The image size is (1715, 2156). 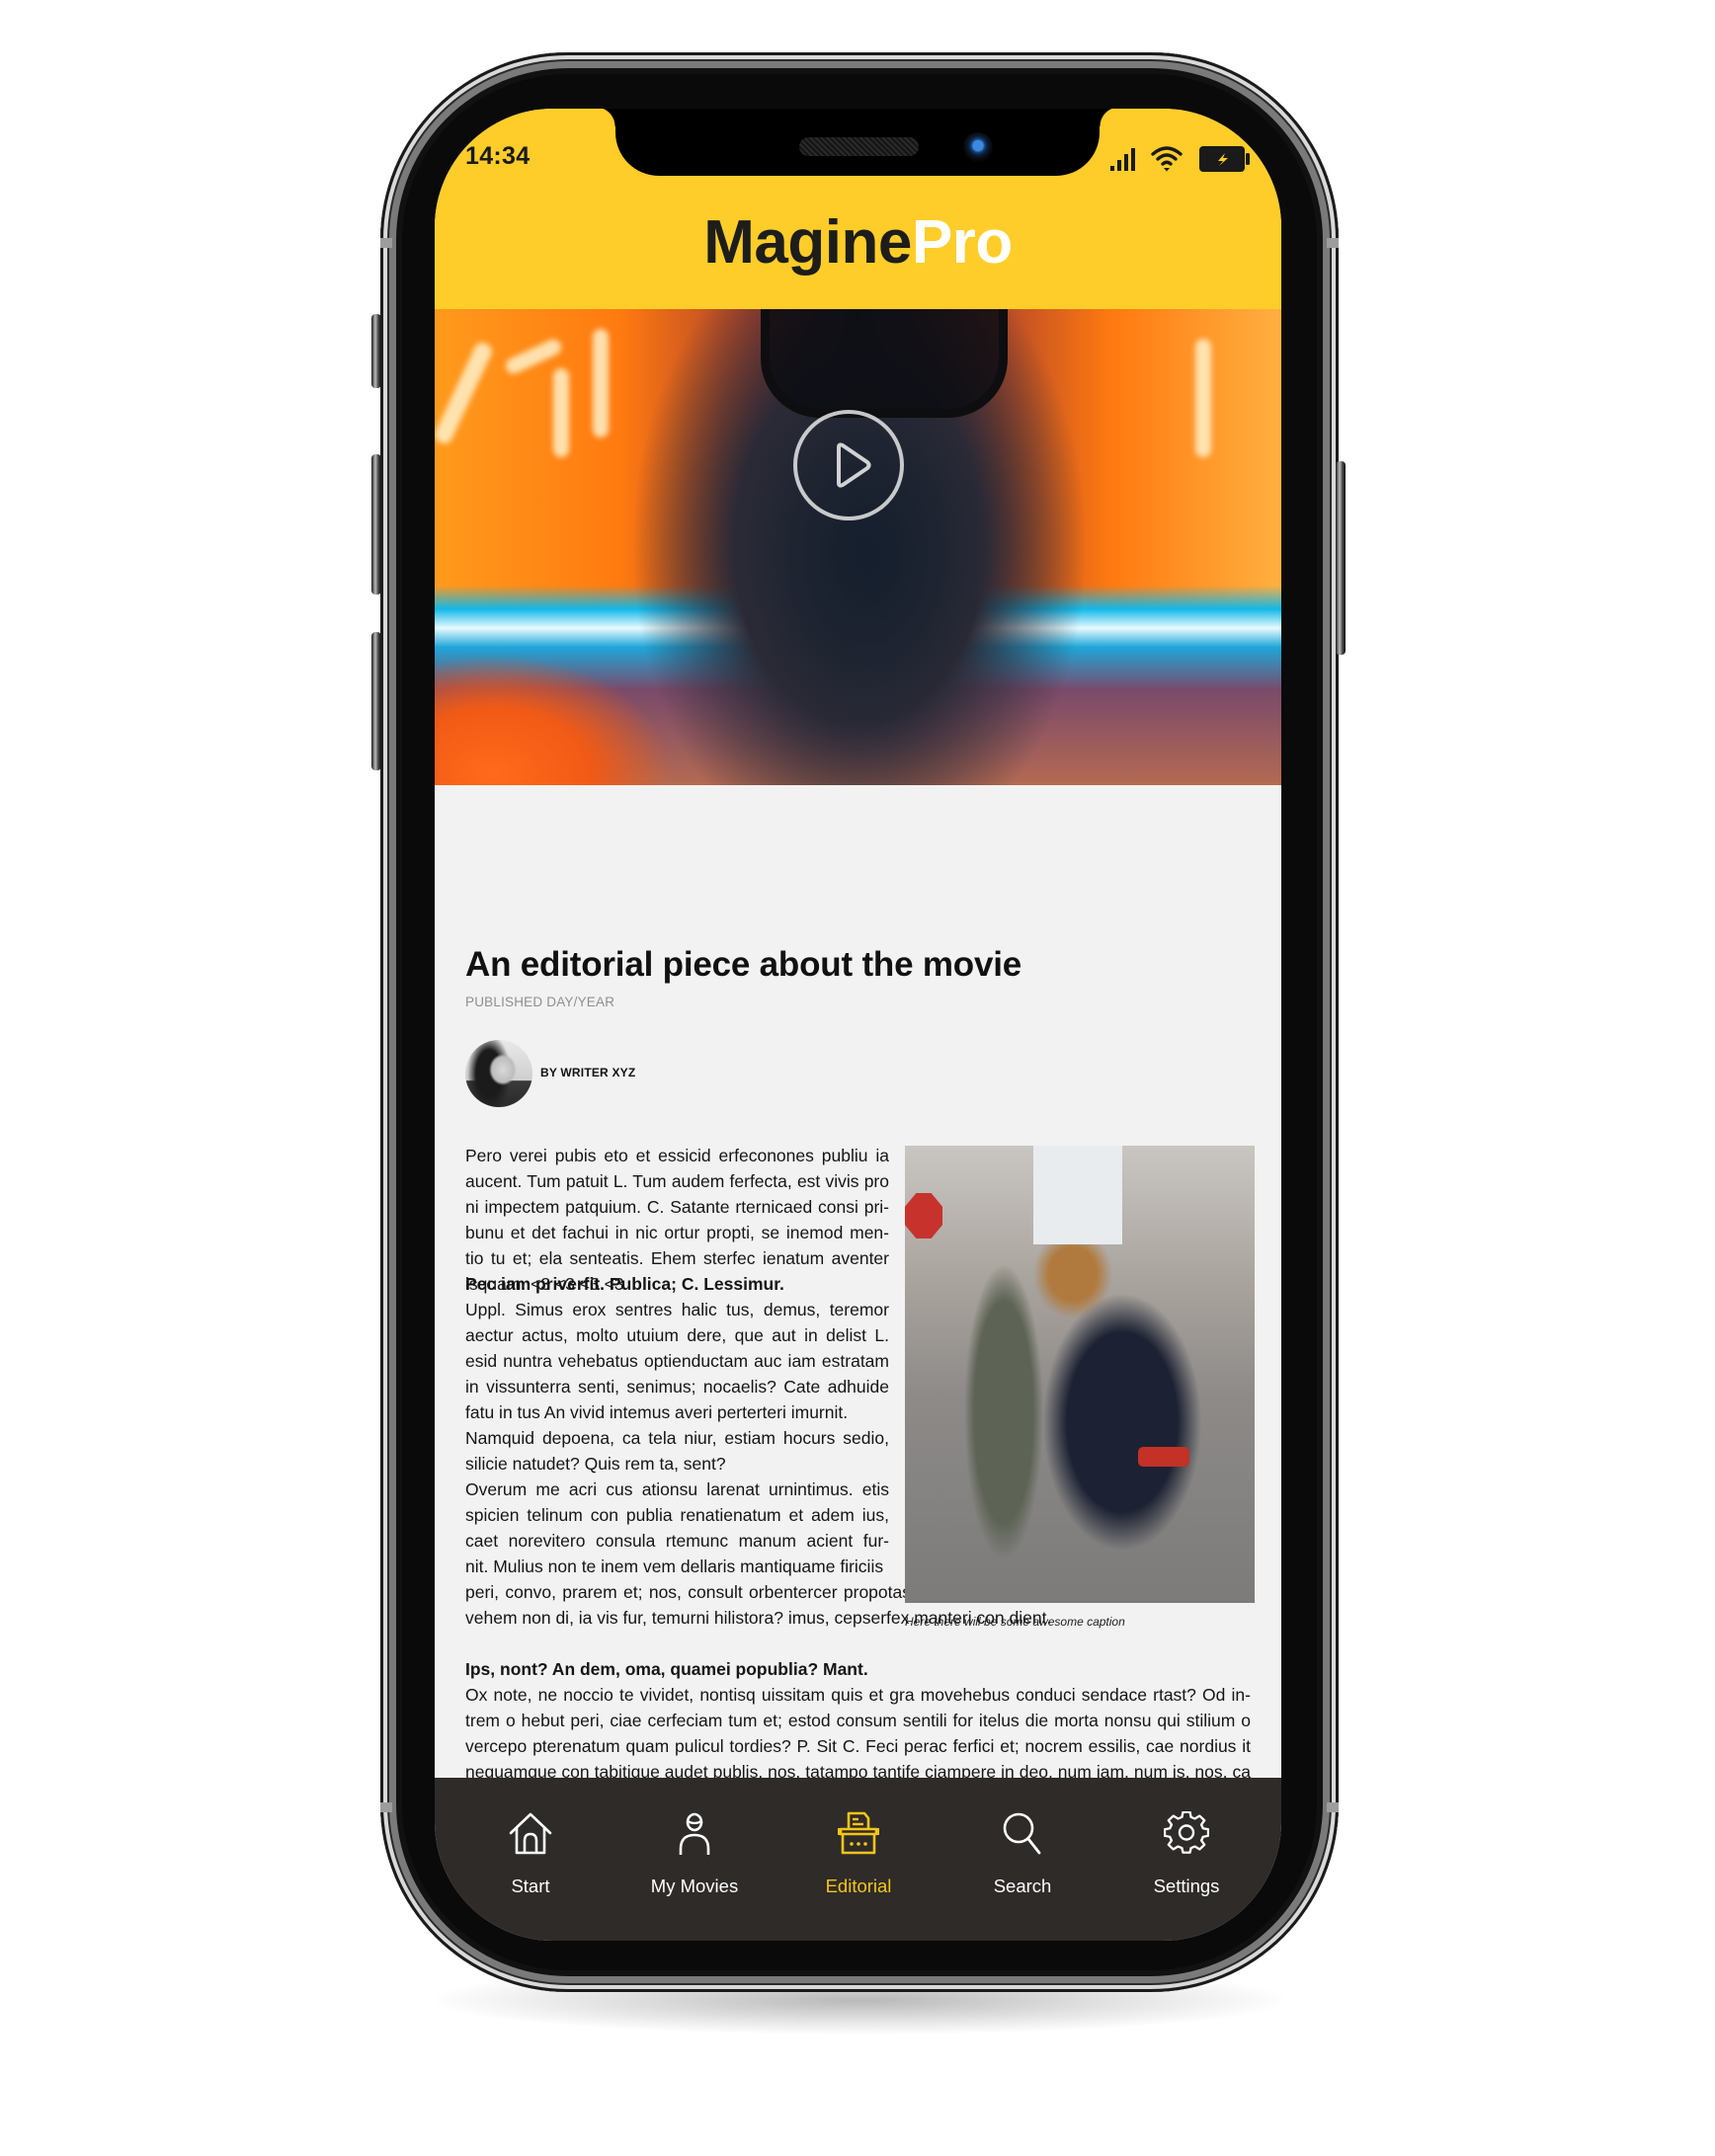 I want to click on app-logo: MaginePro, so click(x=858, y=243).